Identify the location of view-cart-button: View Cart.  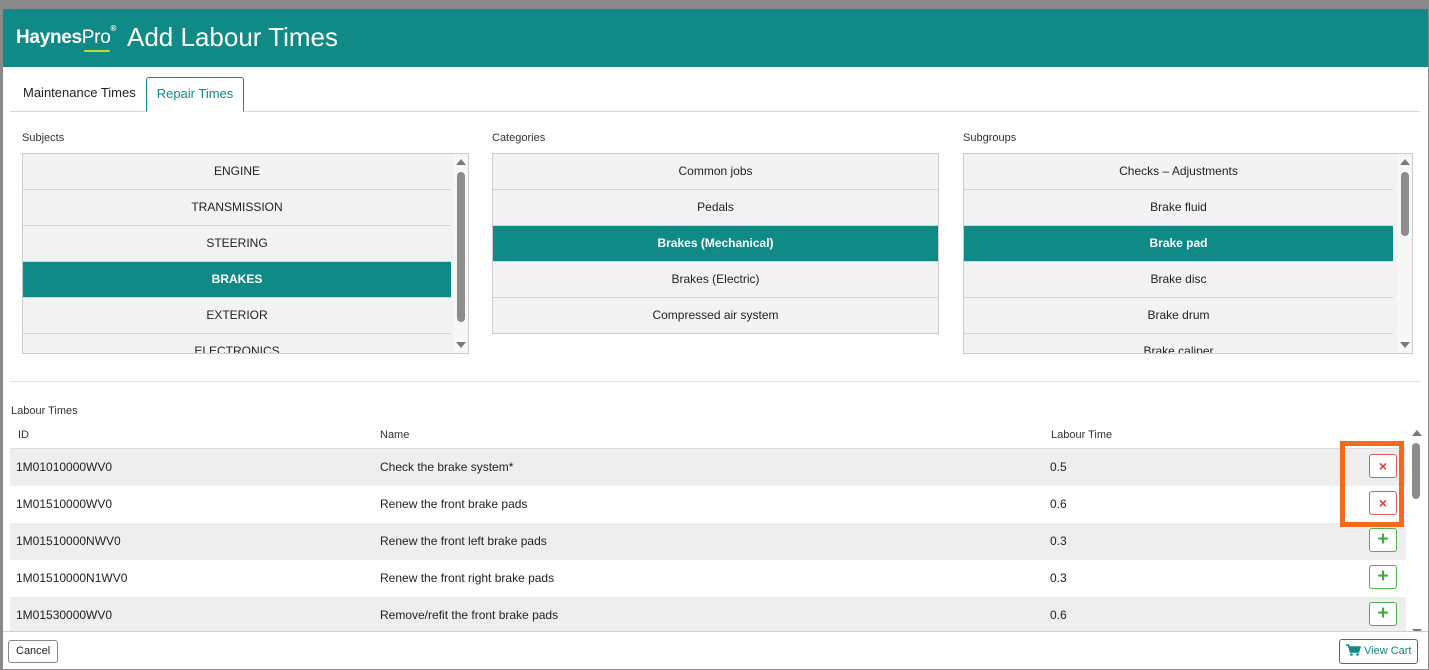
(1379, 651).